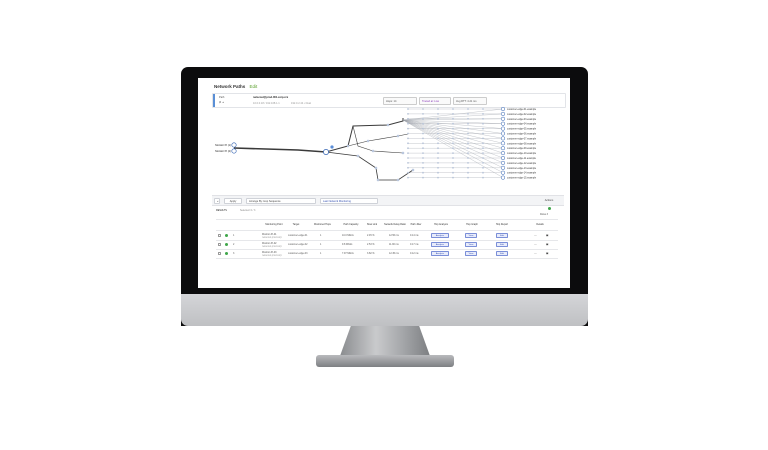 This screenshot has width=768, height=450. What do you see at coordinates (547, 235) in the screenshot?
I see `row-details-icon: ▣` at bounding box center [547, 235].